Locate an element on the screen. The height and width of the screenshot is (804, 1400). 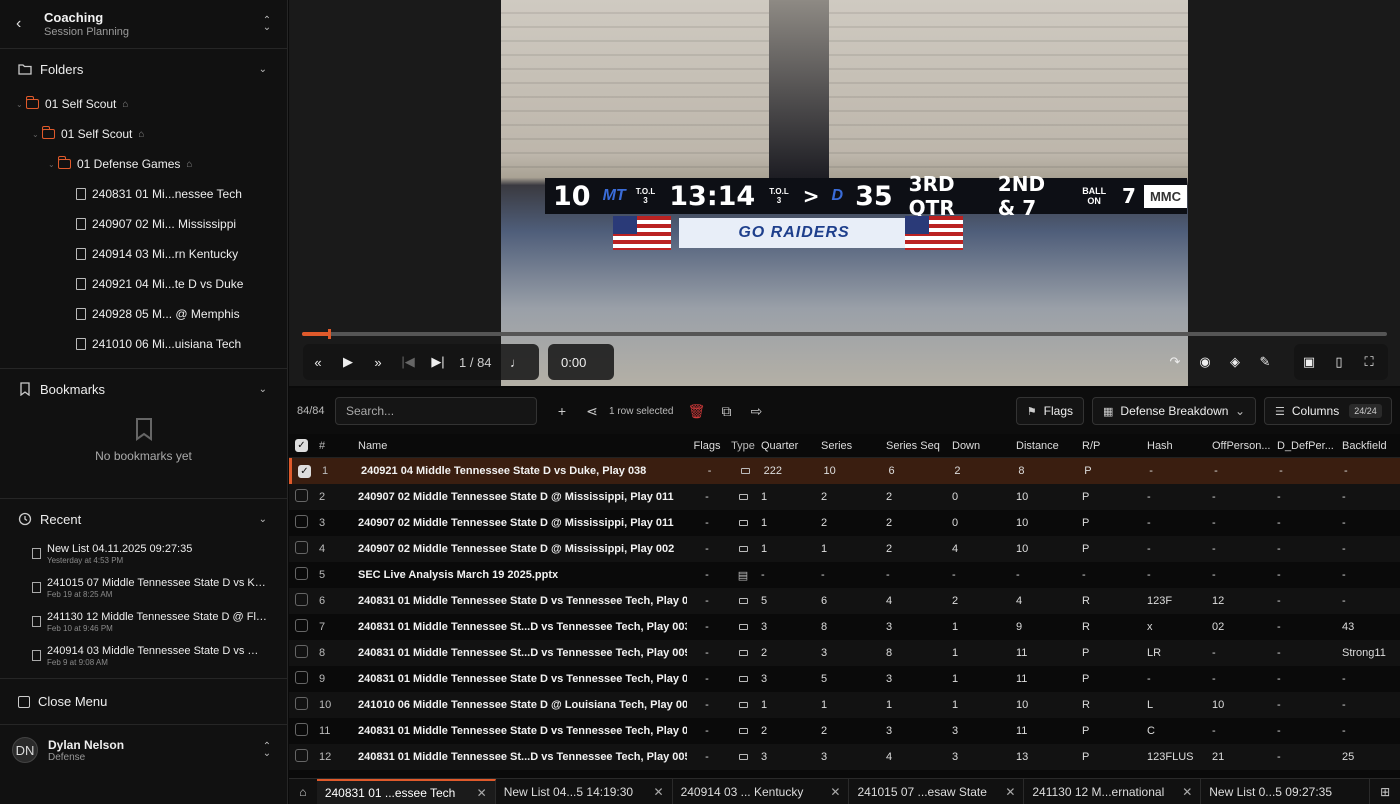
monitor-icon: ▣ is located at coordinates (1309, 362).